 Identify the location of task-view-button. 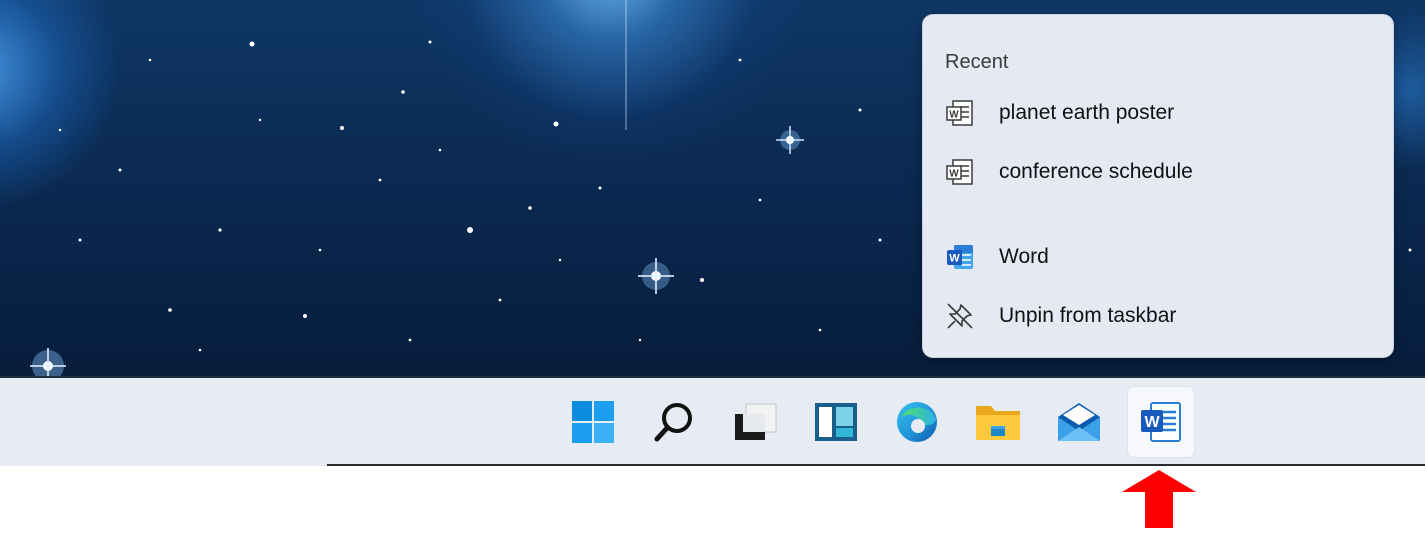
(755, 422).